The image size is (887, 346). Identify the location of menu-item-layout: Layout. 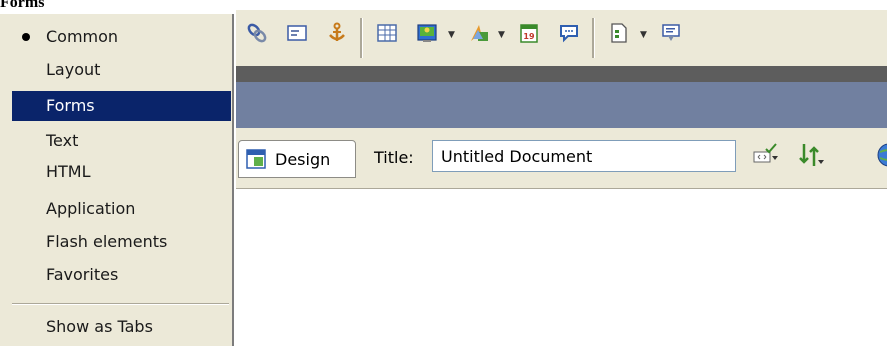
(121, 70).